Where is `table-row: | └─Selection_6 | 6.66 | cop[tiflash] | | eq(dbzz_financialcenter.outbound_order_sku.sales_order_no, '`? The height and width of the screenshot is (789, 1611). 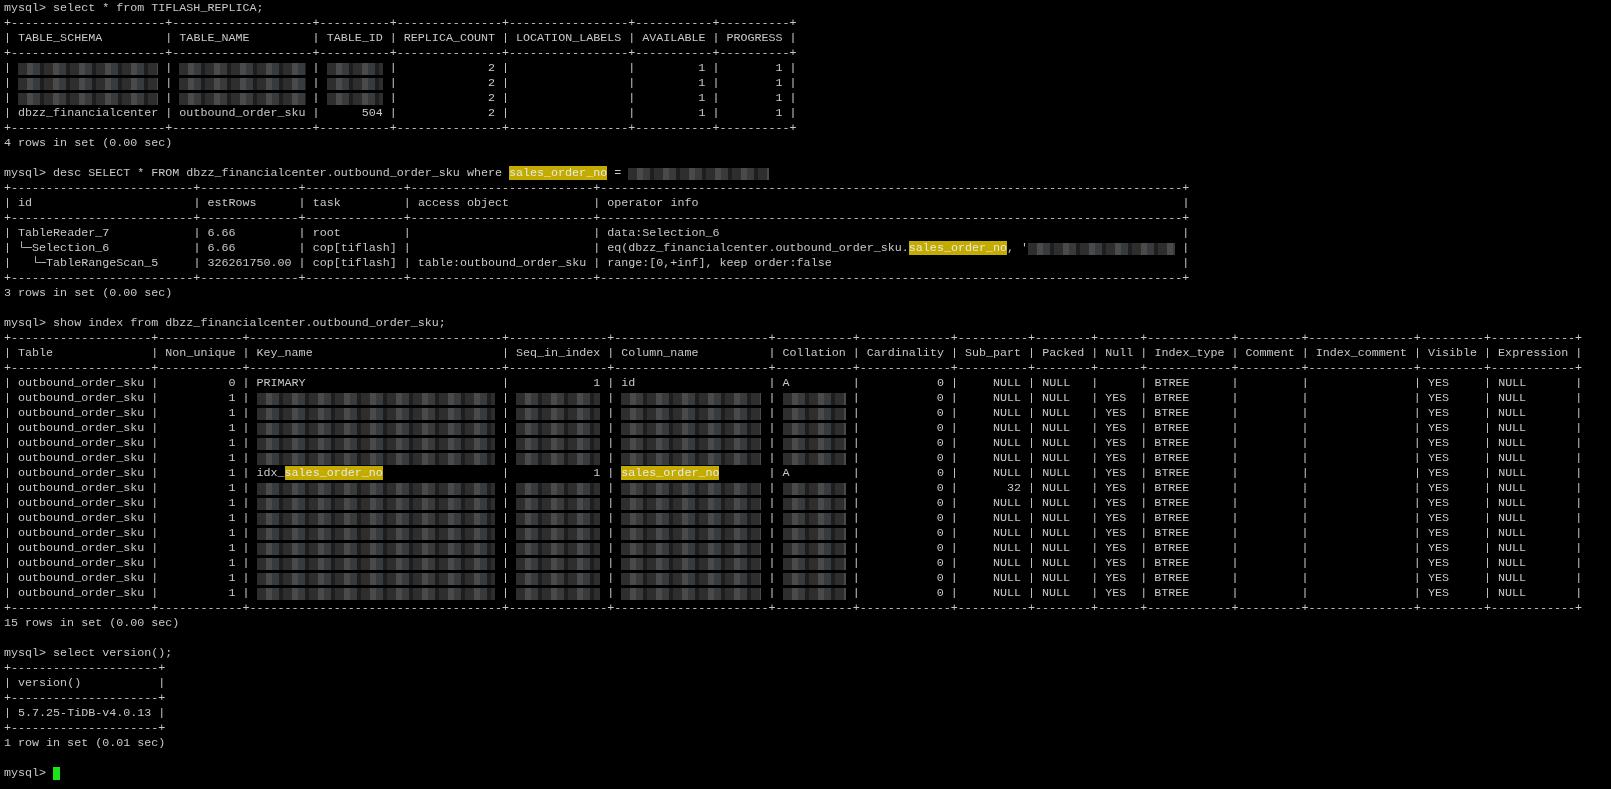 table-row: | └─Selection_6 | 6.66 | cop[tiflash] | | eq(dbzz_financialcenter.outbound_order_sku.sales_order_no, ' is located at coordinates (516, 248).